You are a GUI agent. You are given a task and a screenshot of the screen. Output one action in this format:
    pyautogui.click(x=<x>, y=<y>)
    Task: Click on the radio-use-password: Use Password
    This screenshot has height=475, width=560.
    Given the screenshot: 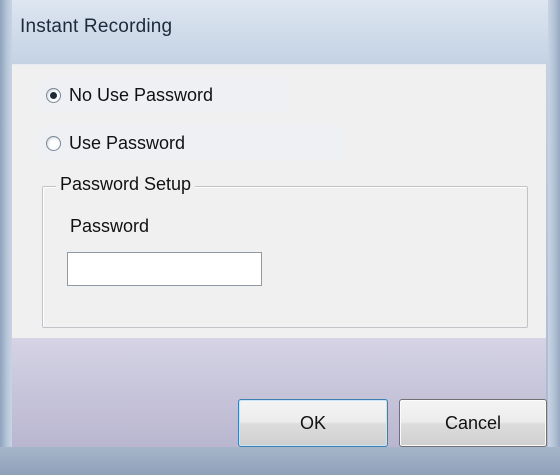 What is the action you would take?
    pyautogui.click(x=191, y=143)
    